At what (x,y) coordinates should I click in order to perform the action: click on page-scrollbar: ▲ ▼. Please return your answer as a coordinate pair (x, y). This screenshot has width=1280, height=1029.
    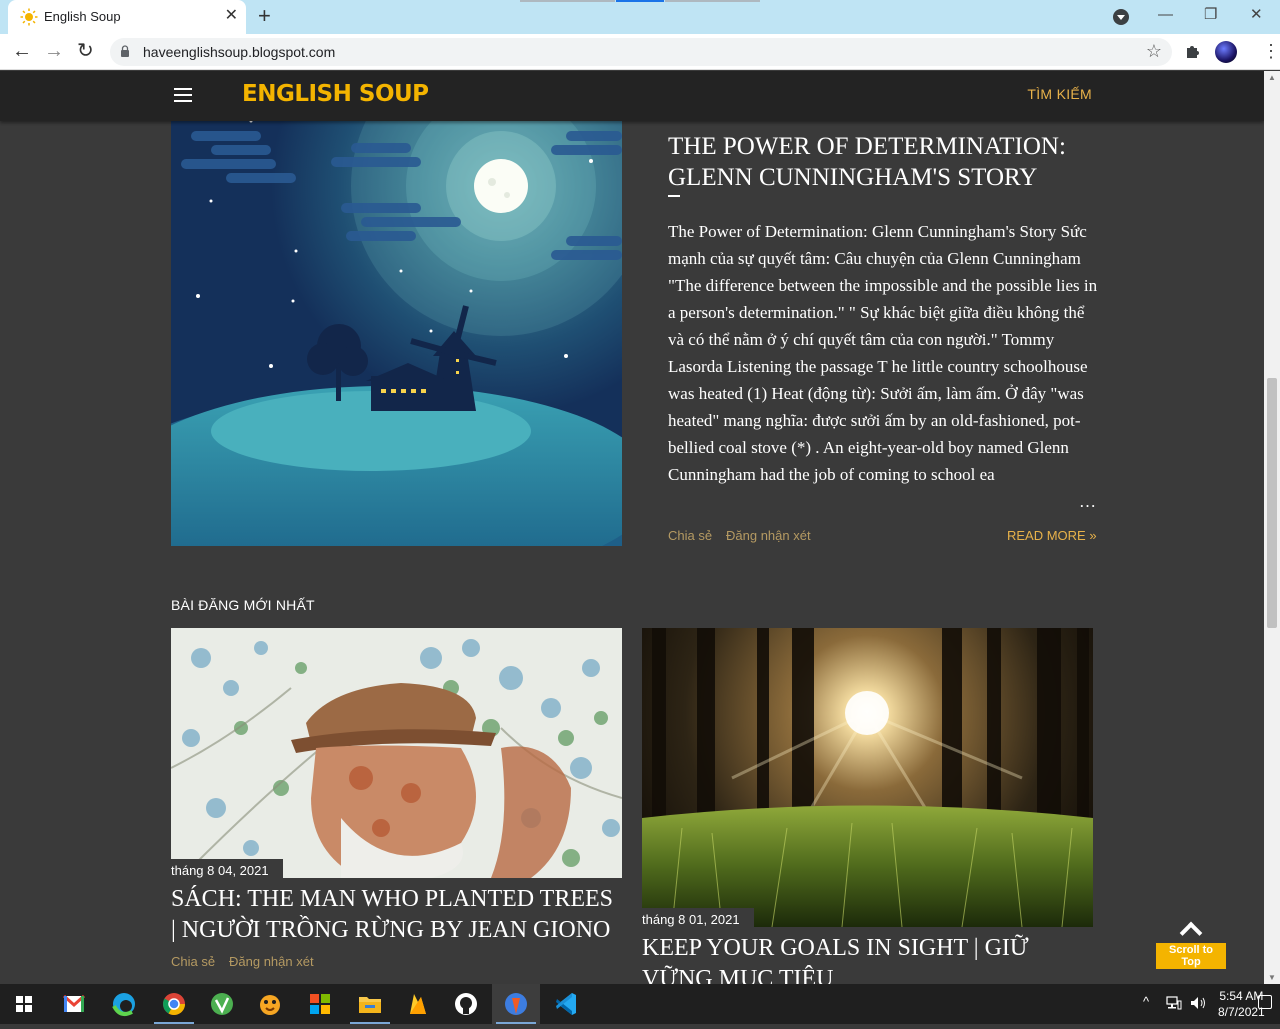
    Looking at the image, I should click on (1272, 527).